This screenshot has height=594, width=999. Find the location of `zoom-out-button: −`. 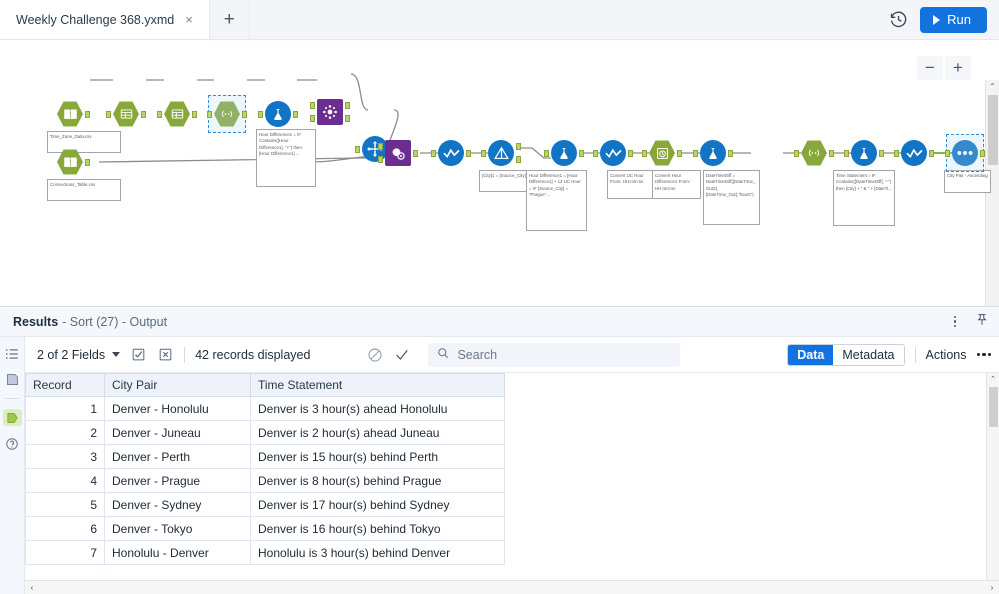

zoom-out-button: − is located at coordinates (930, 68).